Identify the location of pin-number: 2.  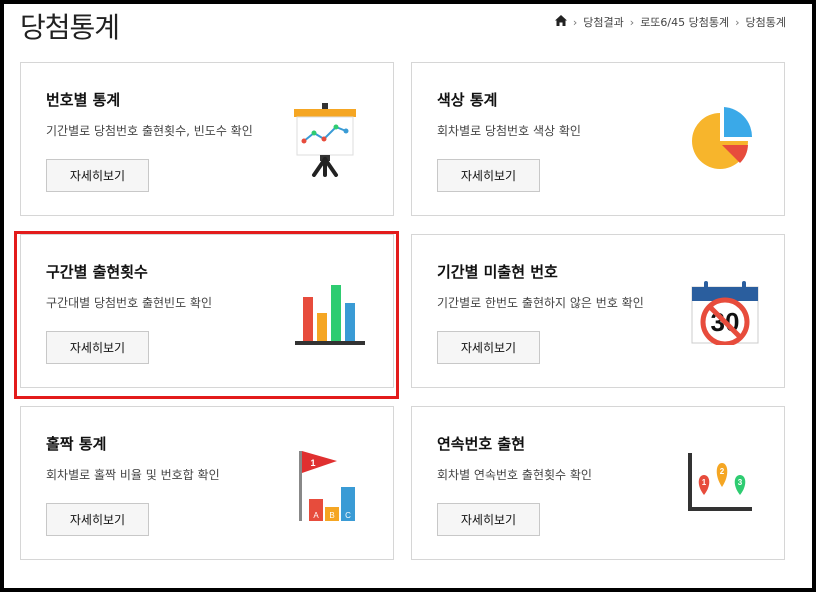
(722, 471).